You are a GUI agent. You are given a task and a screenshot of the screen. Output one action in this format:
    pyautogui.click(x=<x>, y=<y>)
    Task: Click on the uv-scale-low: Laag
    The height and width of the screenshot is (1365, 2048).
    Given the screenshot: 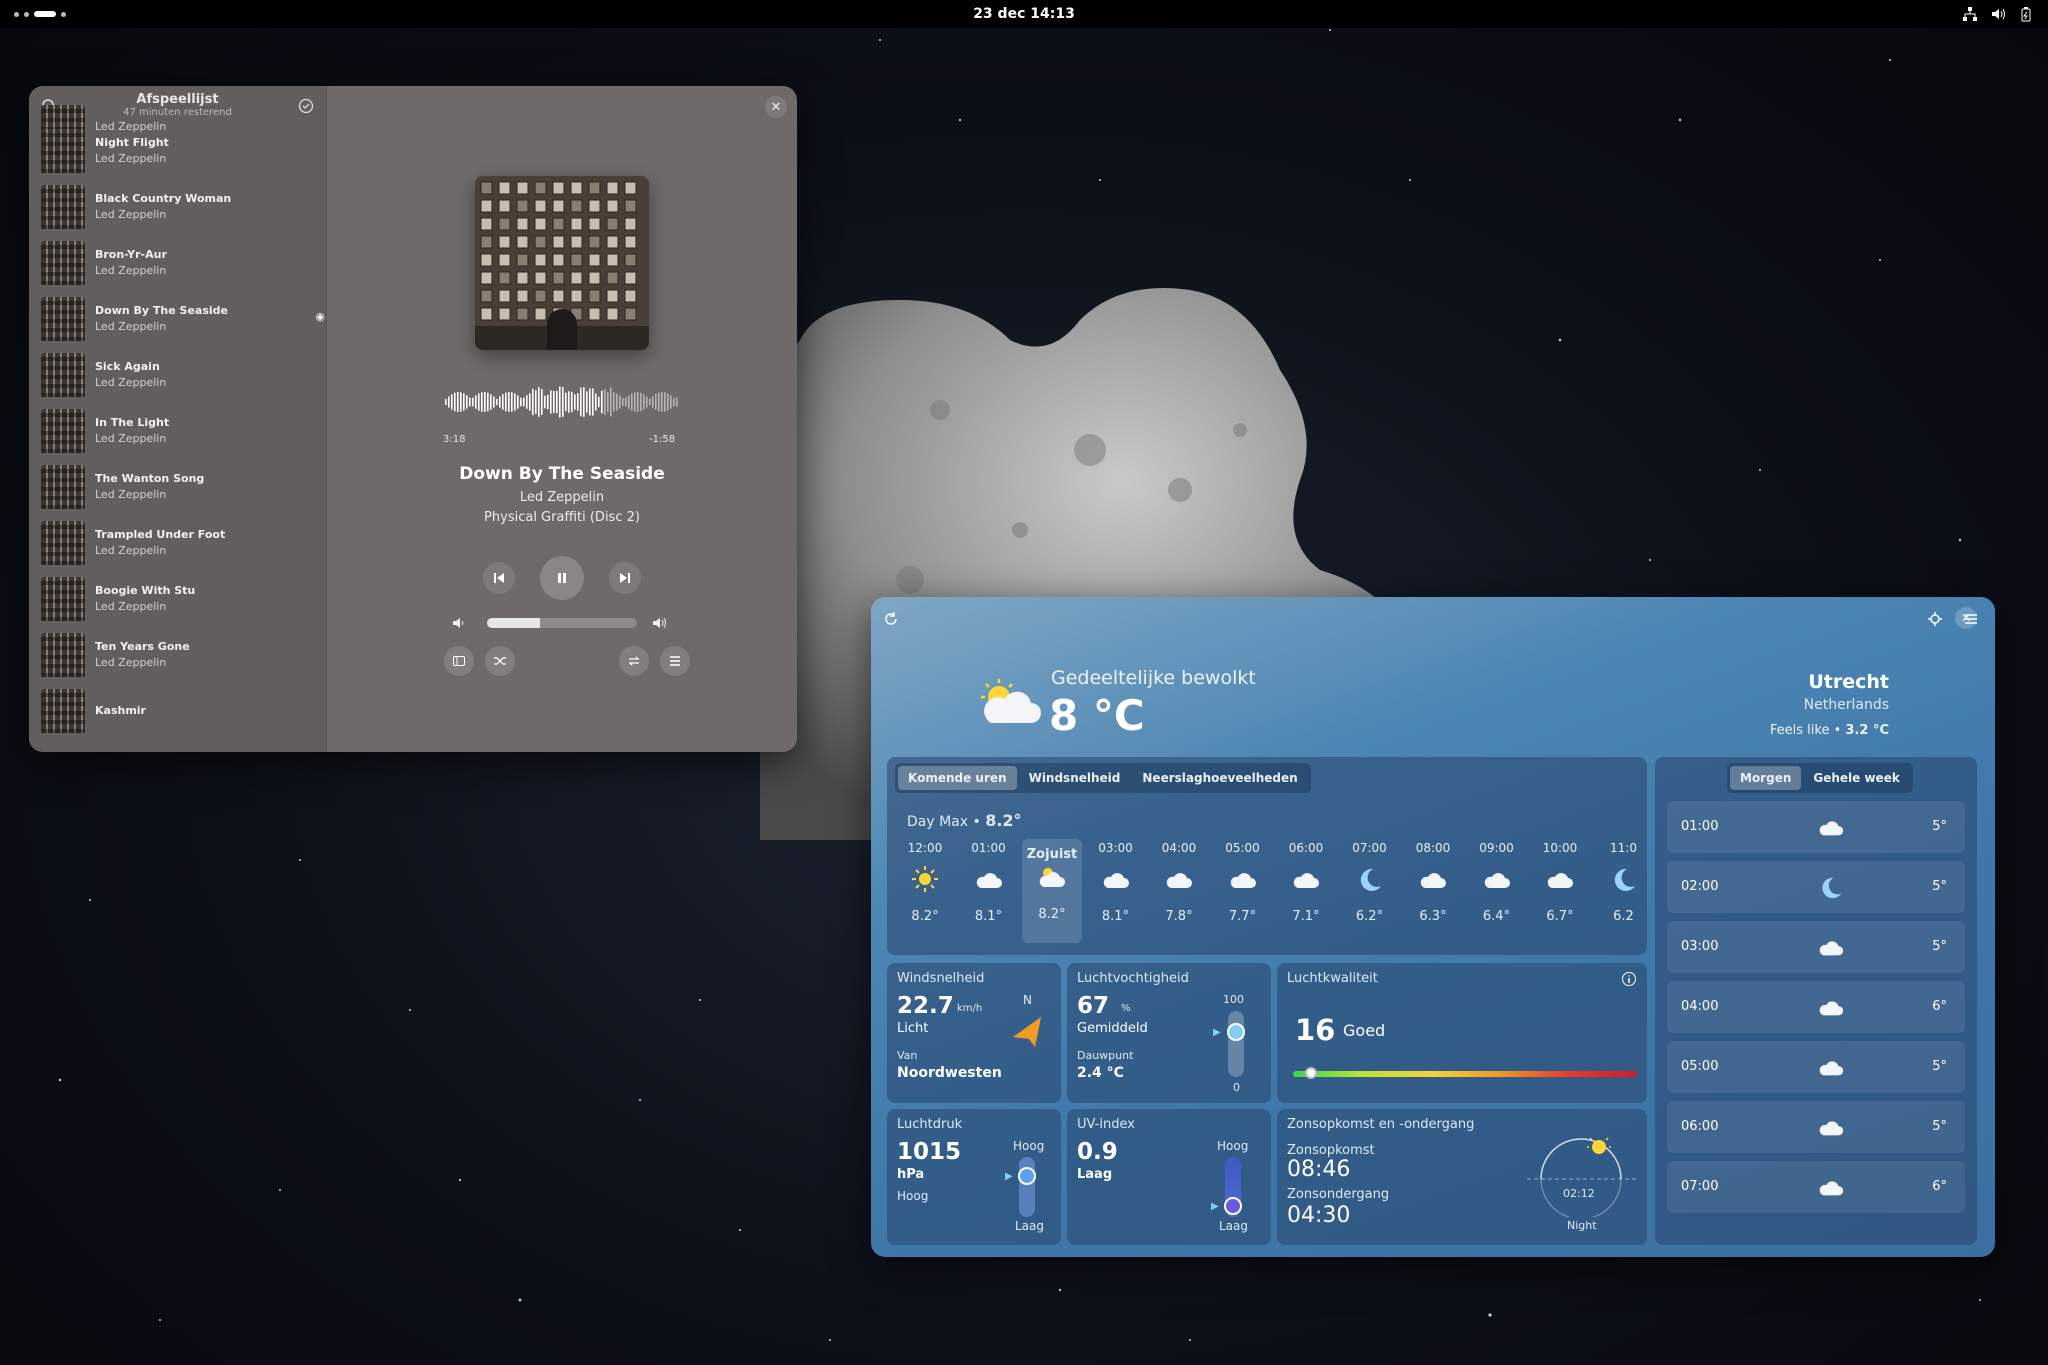 What is the action you would take?
    pyautogui.click(x=1234, y=1226)
    